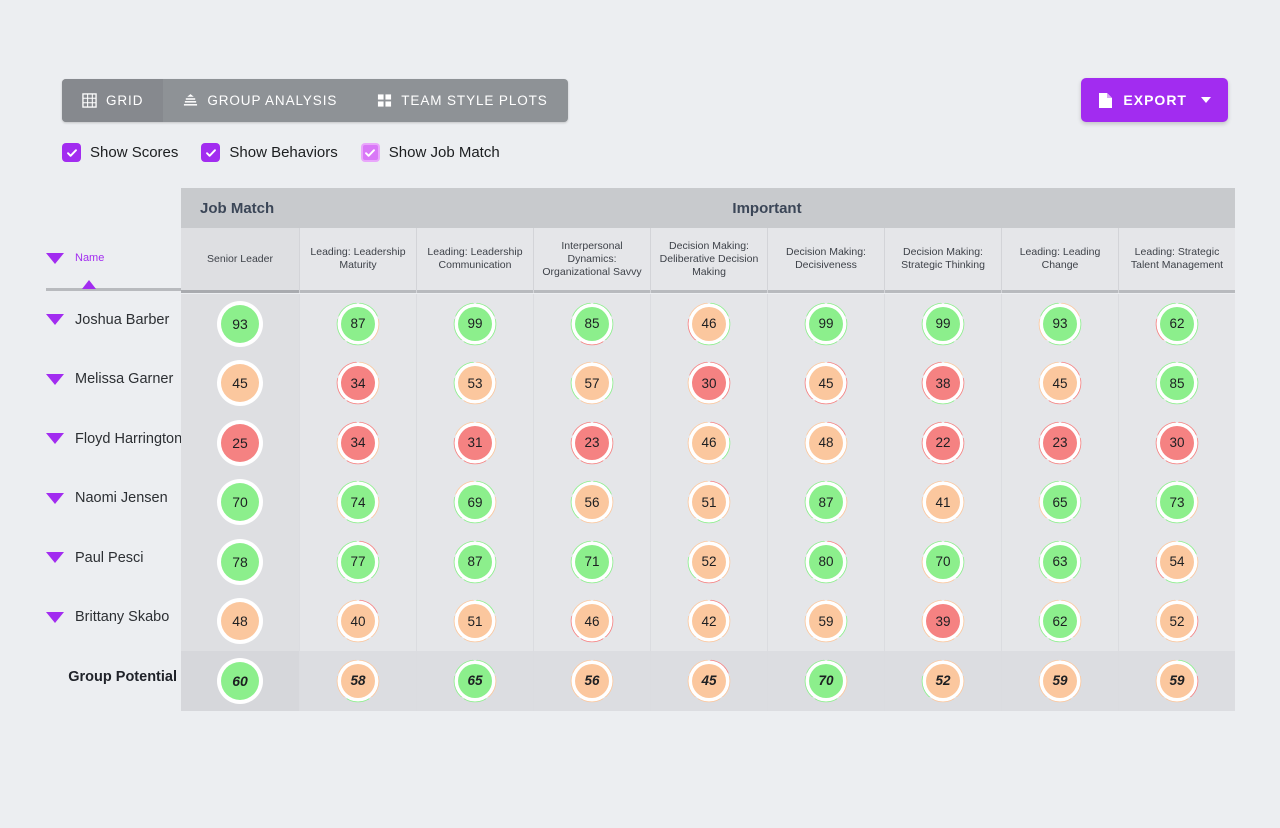 The image size is (1280, 828). Describe the element at coordinates (1176, 324) in the screenshot. I see `score-cell: 62` at that location.